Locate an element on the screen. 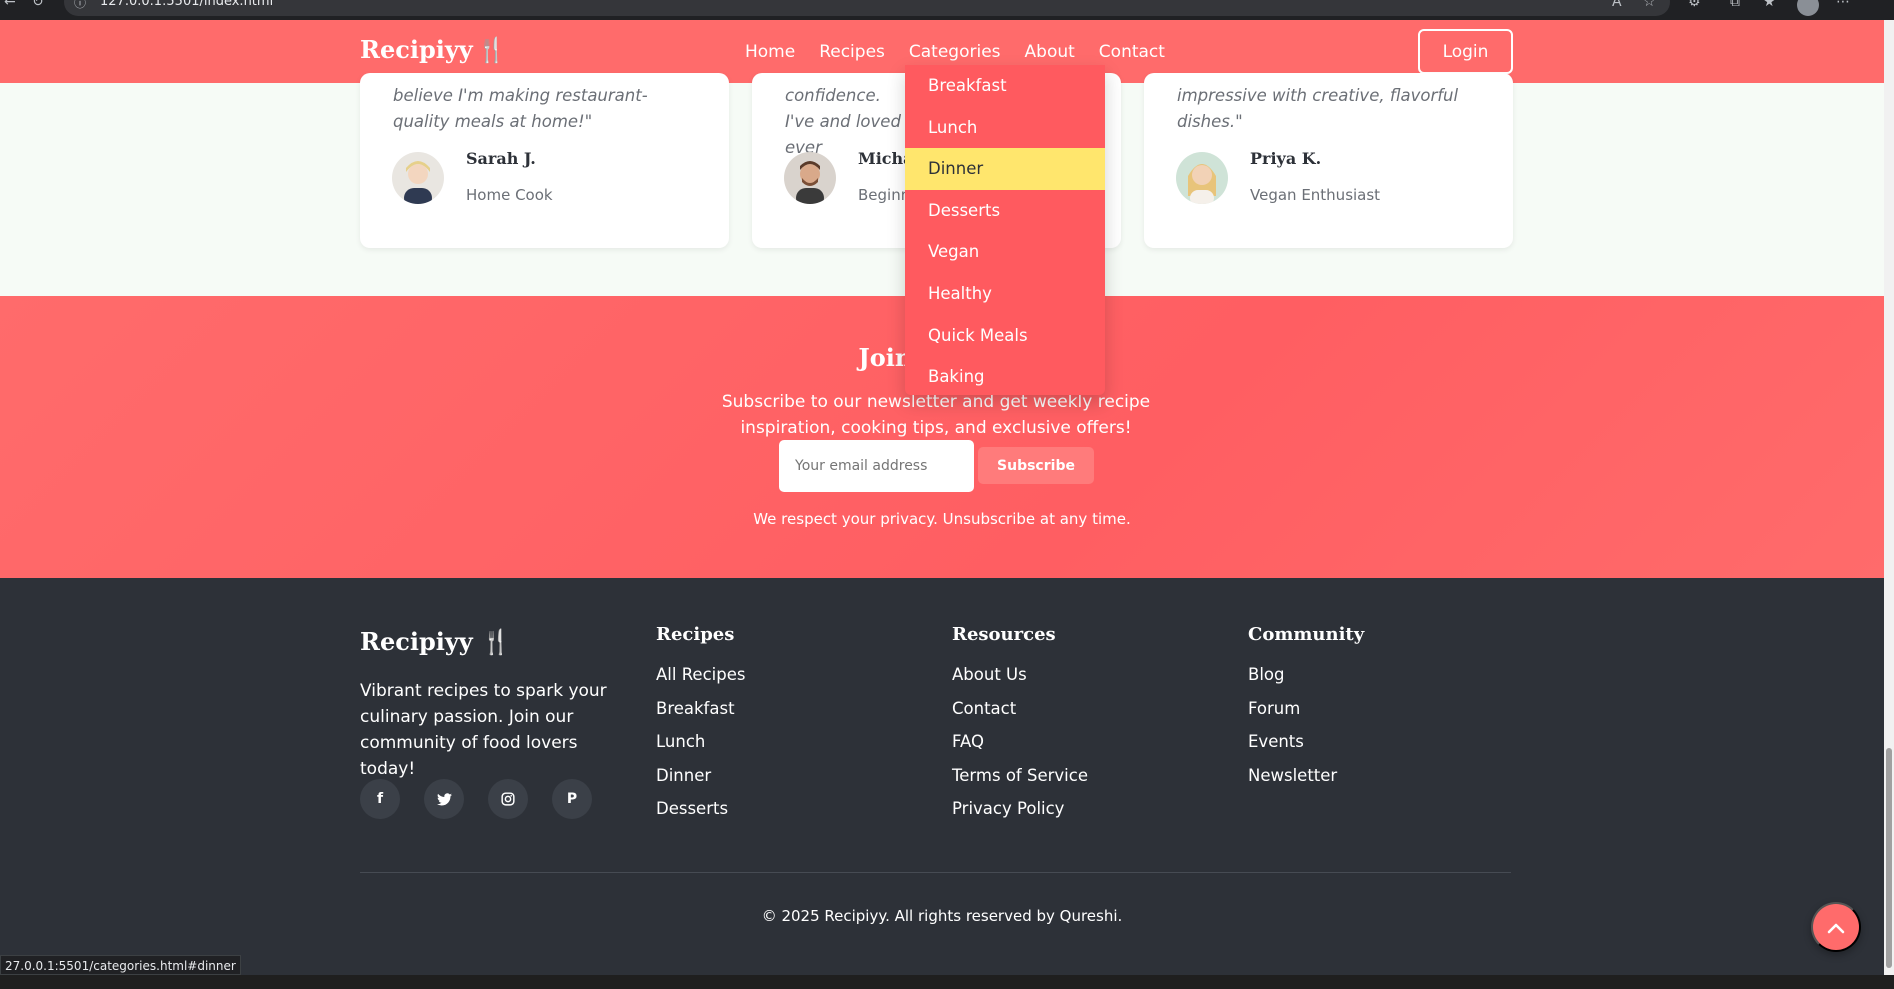  footer-link: Terms of Service is located at coordinates (1020, 783).